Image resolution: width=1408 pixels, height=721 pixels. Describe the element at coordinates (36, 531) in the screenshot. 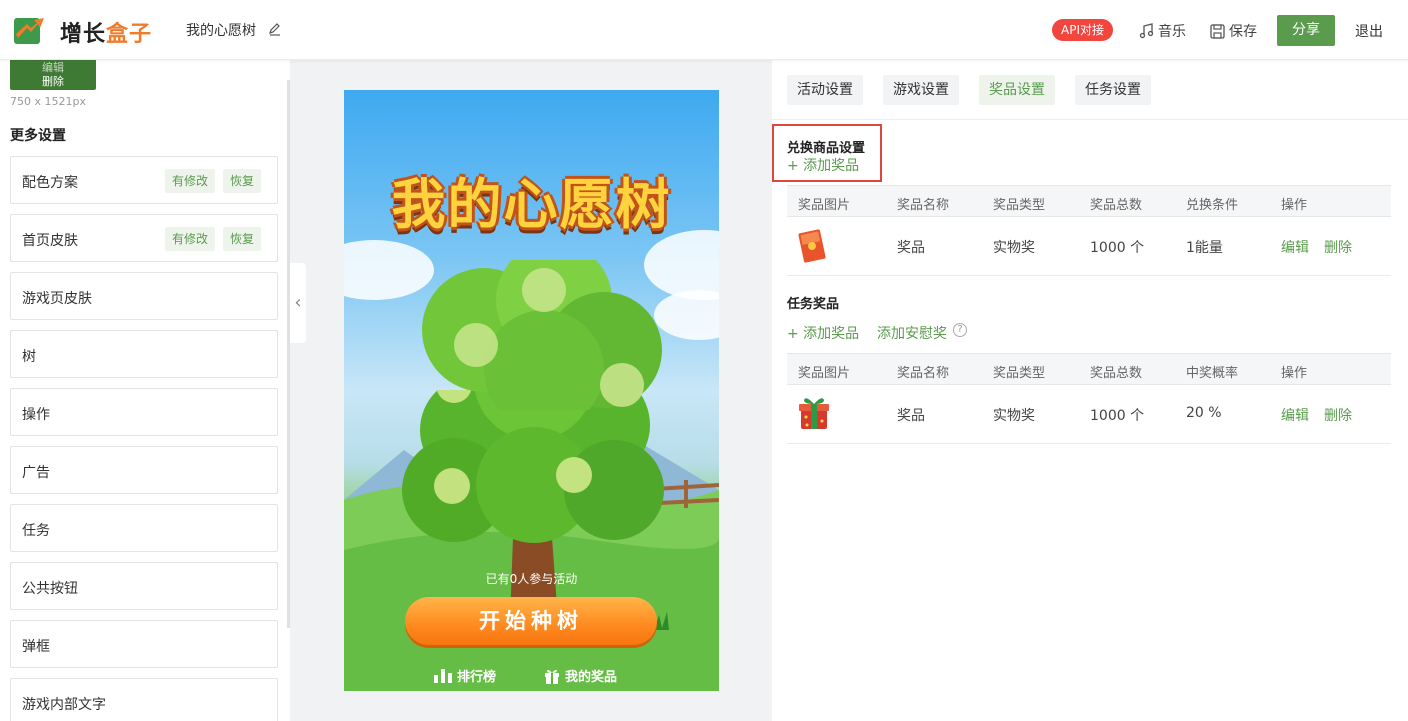

I see `setting-label: 任务` at that location.